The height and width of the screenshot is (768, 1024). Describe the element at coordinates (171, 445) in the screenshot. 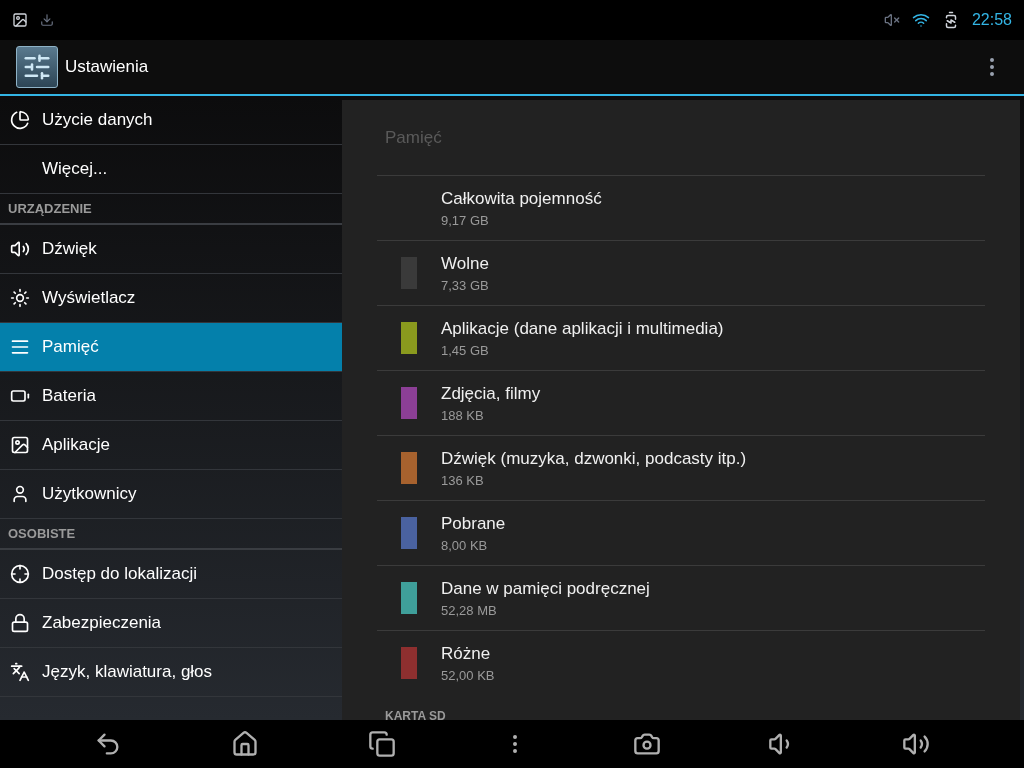

I see `sidebar-item: Aplikacje` at that location.